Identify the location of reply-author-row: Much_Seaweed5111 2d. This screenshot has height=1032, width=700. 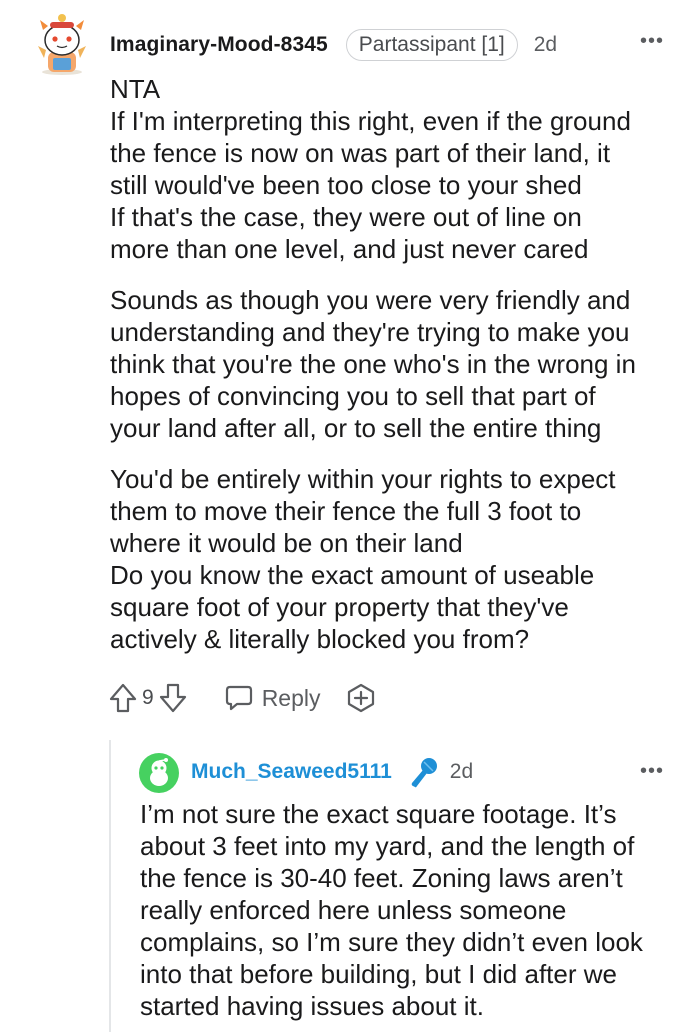
(332, 772).